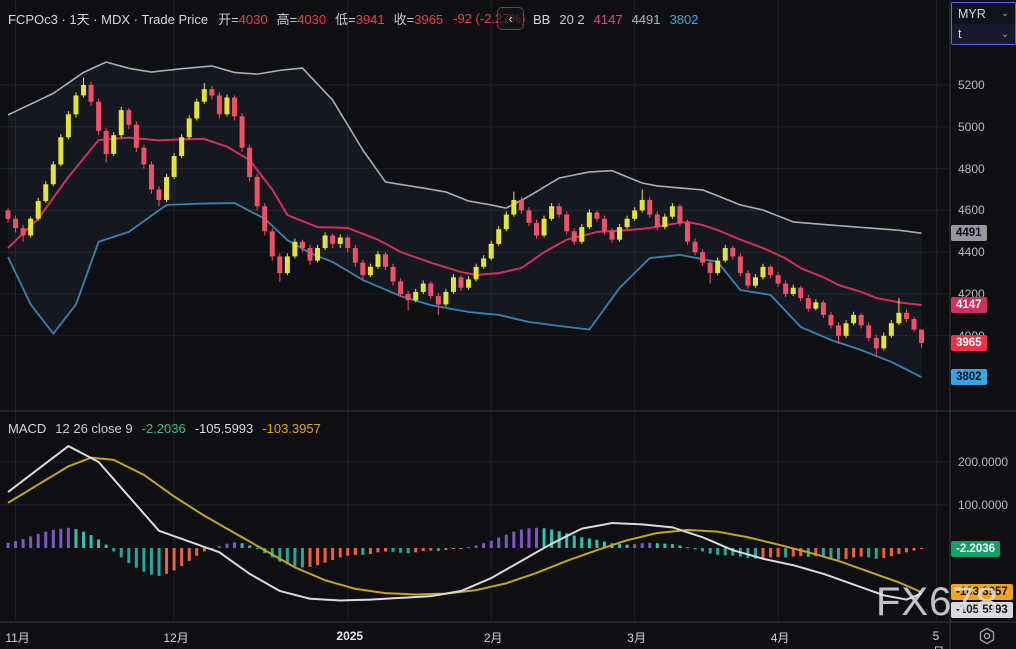 This screenshot has height=649, width=1016. I want to click on ohlc-value: 4030, so click(312, 19).